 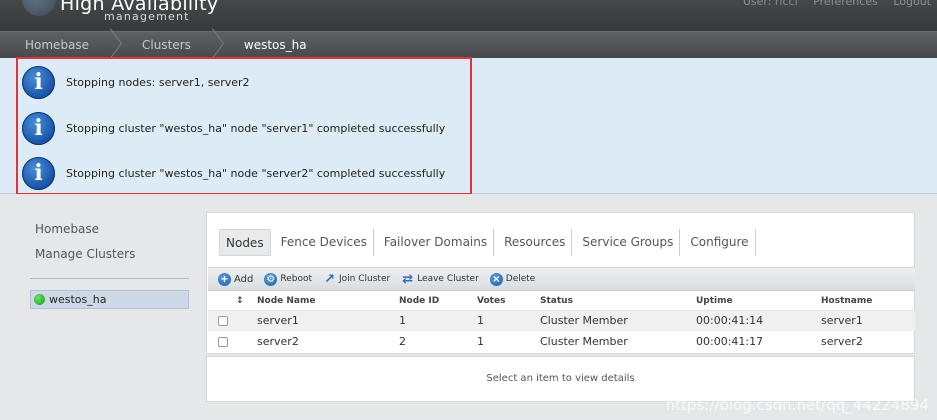 What do you see at coordinates (720, 242) in the screenshot?
I see `tab-configure: Configure` at bounding box center [720, 242].